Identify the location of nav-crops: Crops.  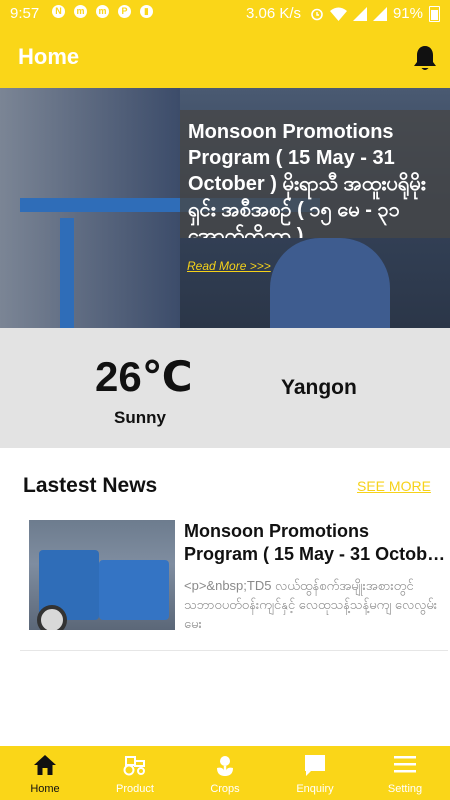
(225, 773).